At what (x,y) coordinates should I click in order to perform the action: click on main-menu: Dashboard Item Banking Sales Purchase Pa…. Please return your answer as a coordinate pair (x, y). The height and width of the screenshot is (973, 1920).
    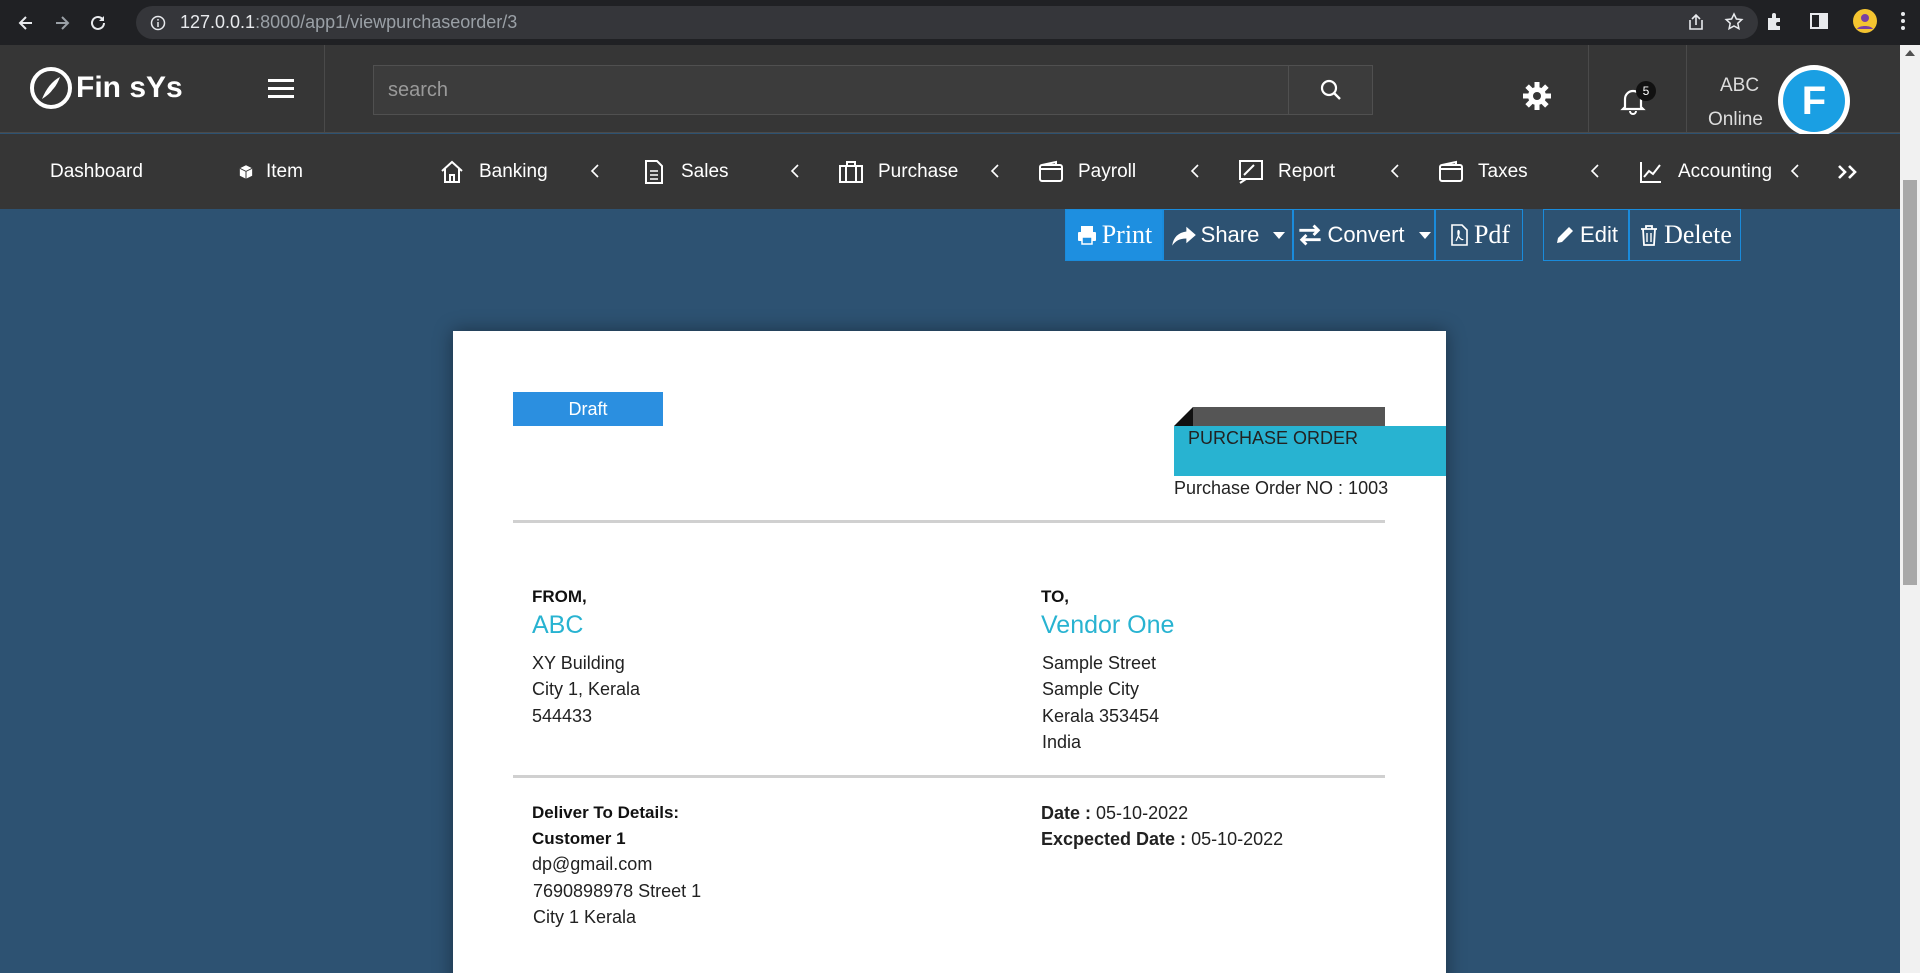
    Looking at the image, I should click on (950, 171).